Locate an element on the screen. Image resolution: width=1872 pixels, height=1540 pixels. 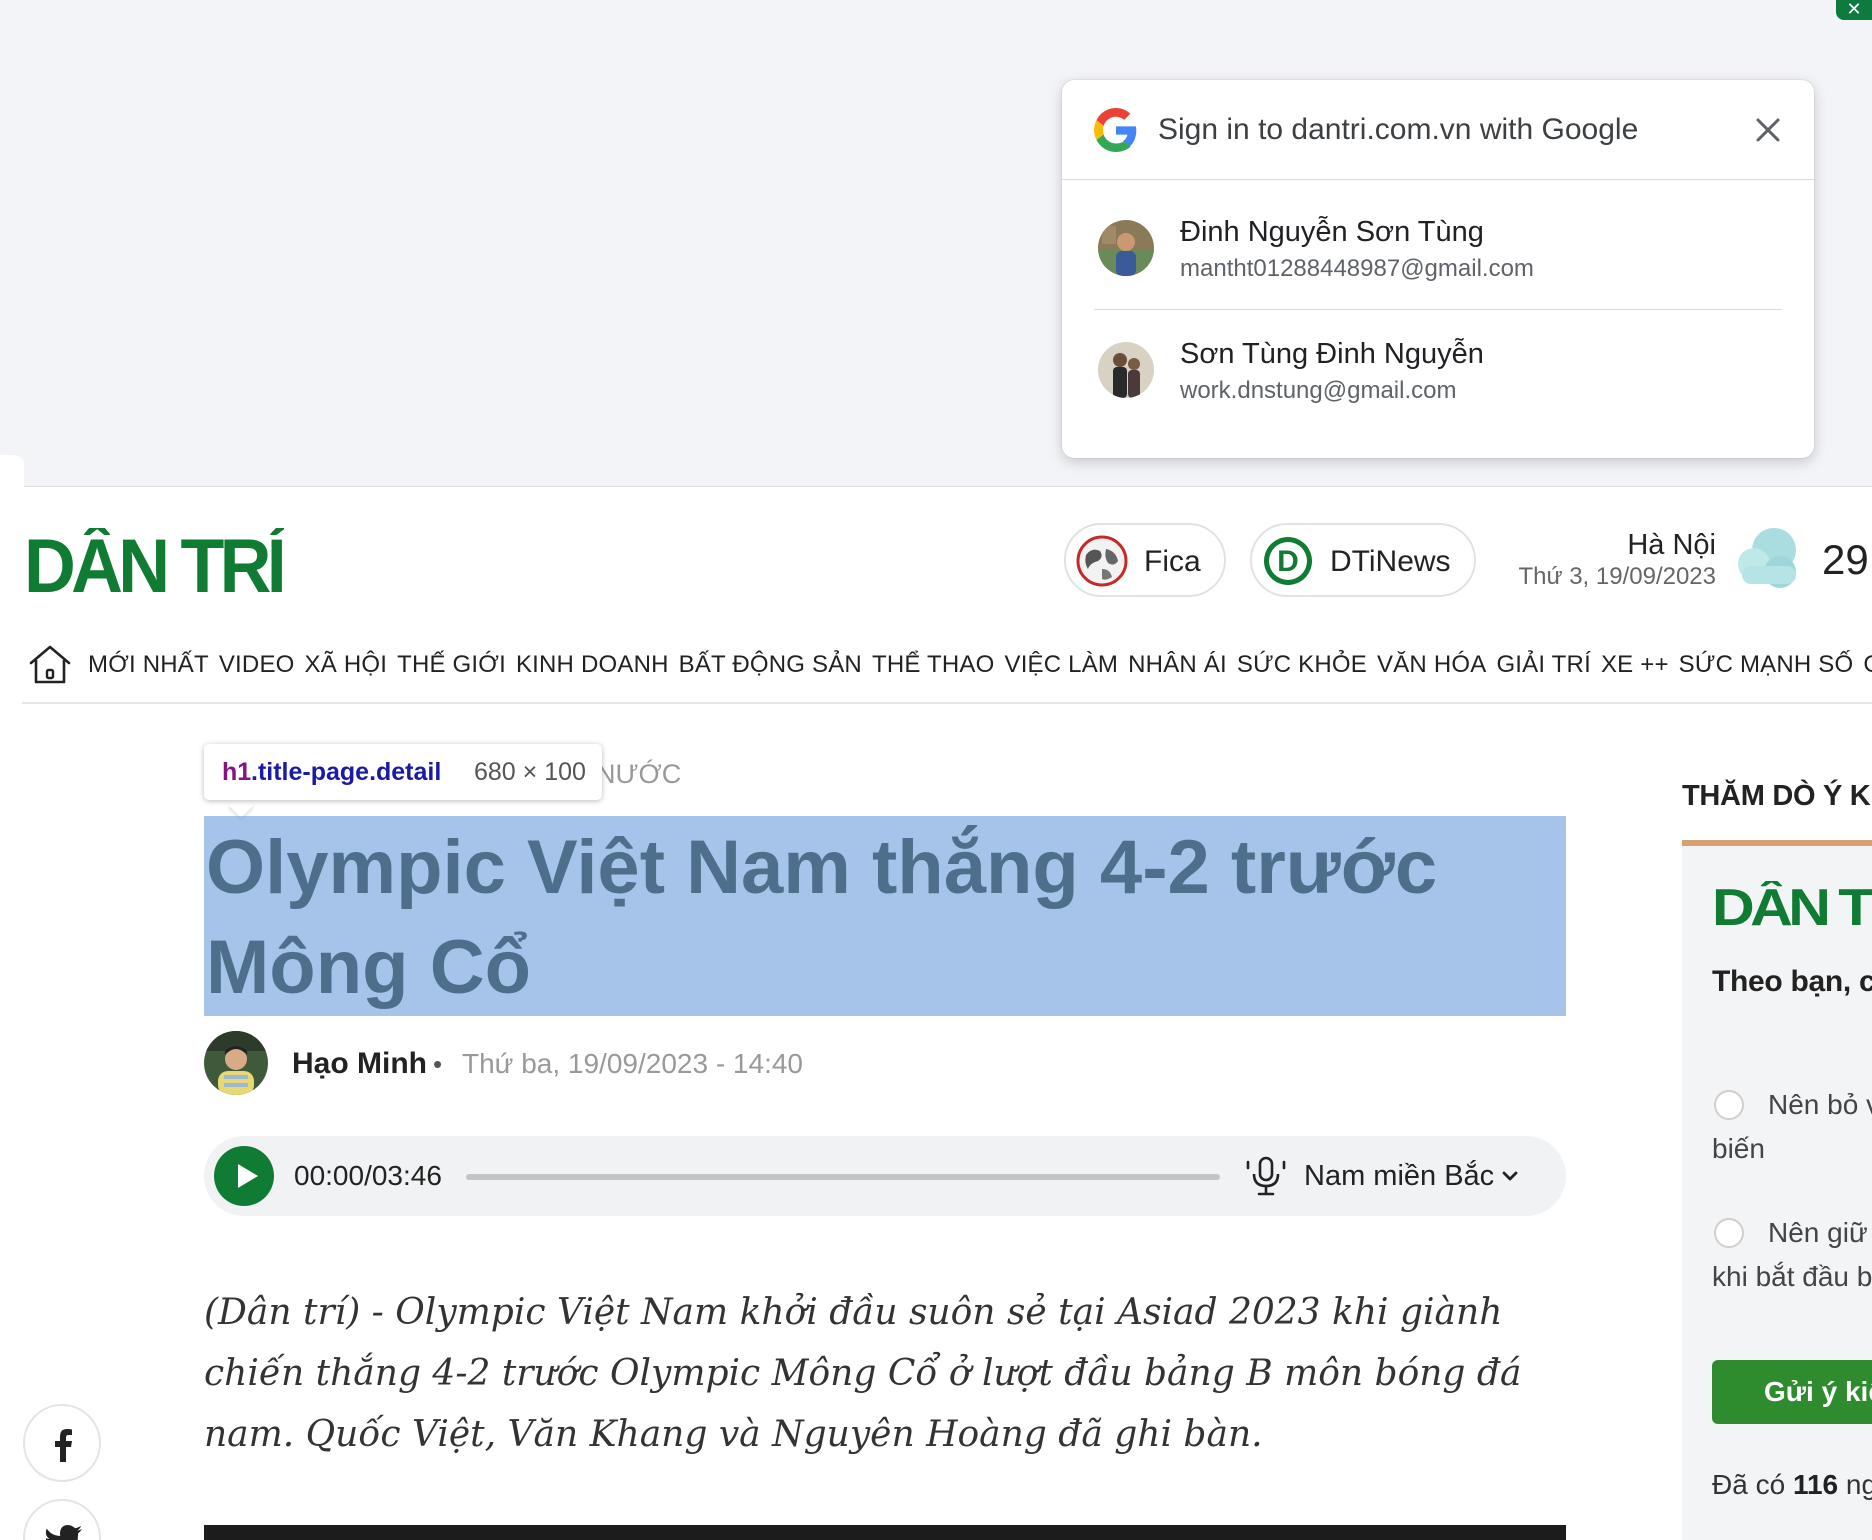
nav-item: GI is located at coordinates (1867, 665).